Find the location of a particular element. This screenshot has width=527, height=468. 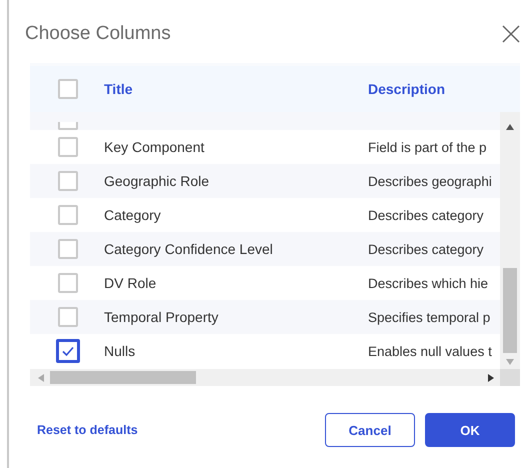

vertical-scrollbar is located at coordinates (510, 240).